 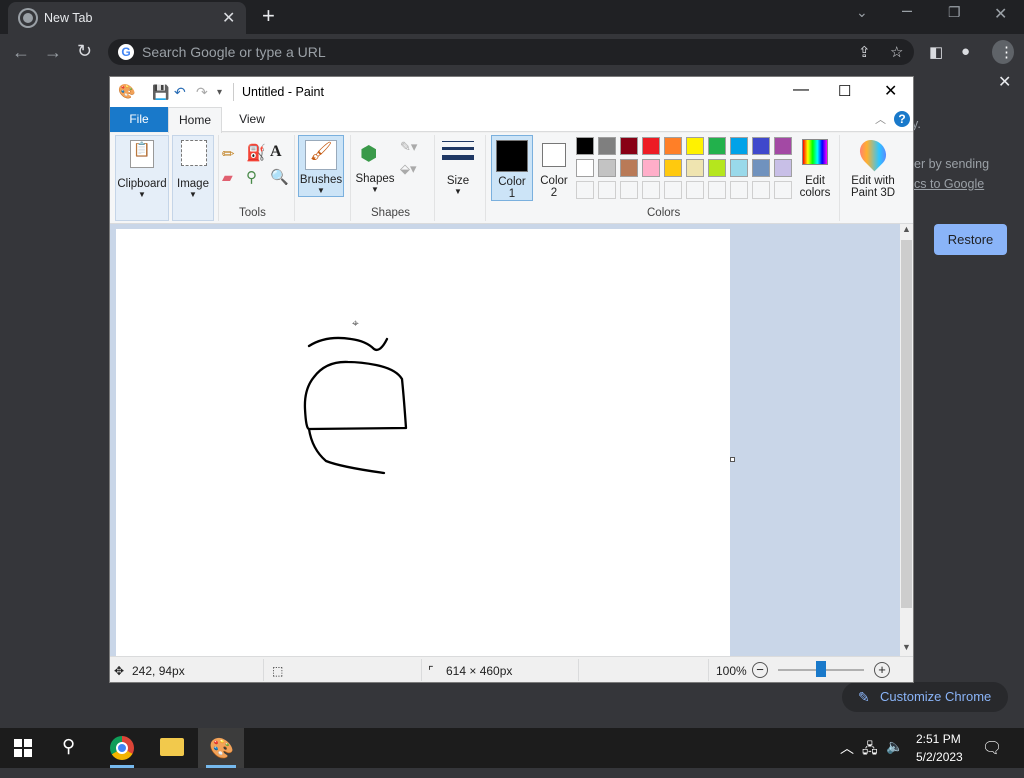 What do you see at coordinates (815, 170) in the screenshot?
I see `edit-colors-button: Edit colors` at bounding box center [815, 170].